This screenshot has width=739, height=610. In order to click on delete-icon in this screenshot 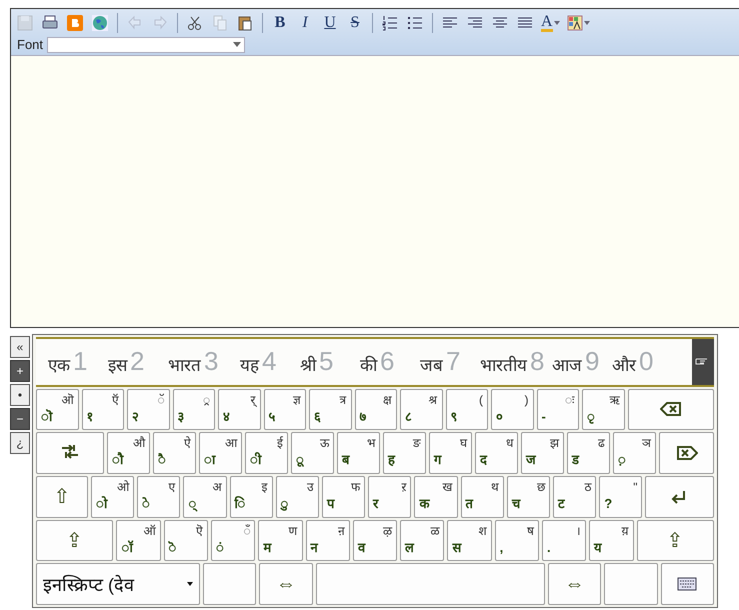, I will do `click(687, 453)`.